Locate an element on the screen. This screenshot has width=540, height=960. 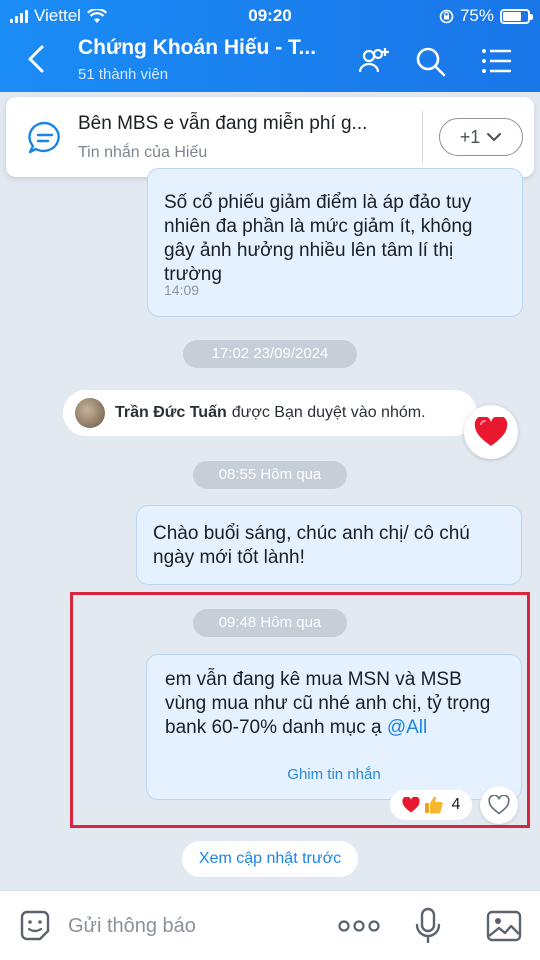
mention-all: @All is located at coordinates (407, 727).